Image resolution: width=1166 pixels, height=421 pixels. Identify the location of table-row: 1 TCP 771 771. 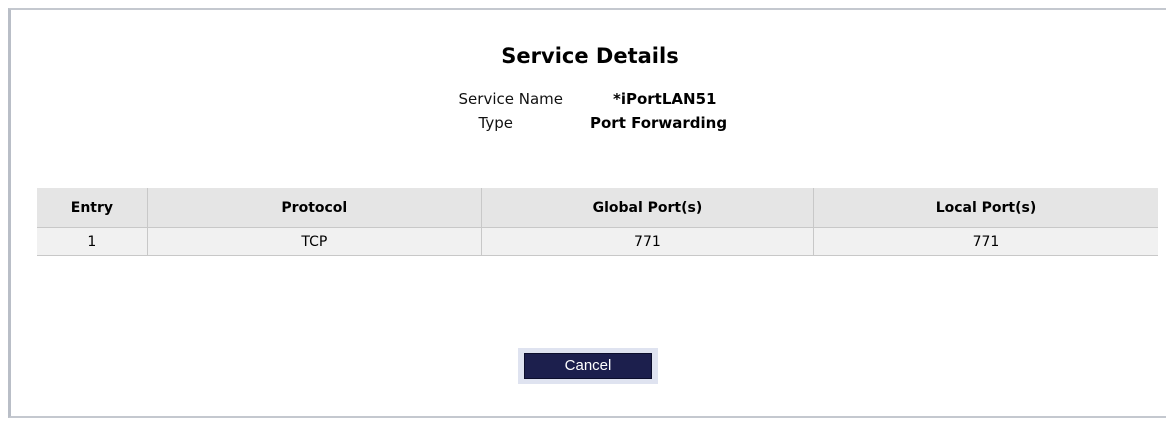
(597, 241).